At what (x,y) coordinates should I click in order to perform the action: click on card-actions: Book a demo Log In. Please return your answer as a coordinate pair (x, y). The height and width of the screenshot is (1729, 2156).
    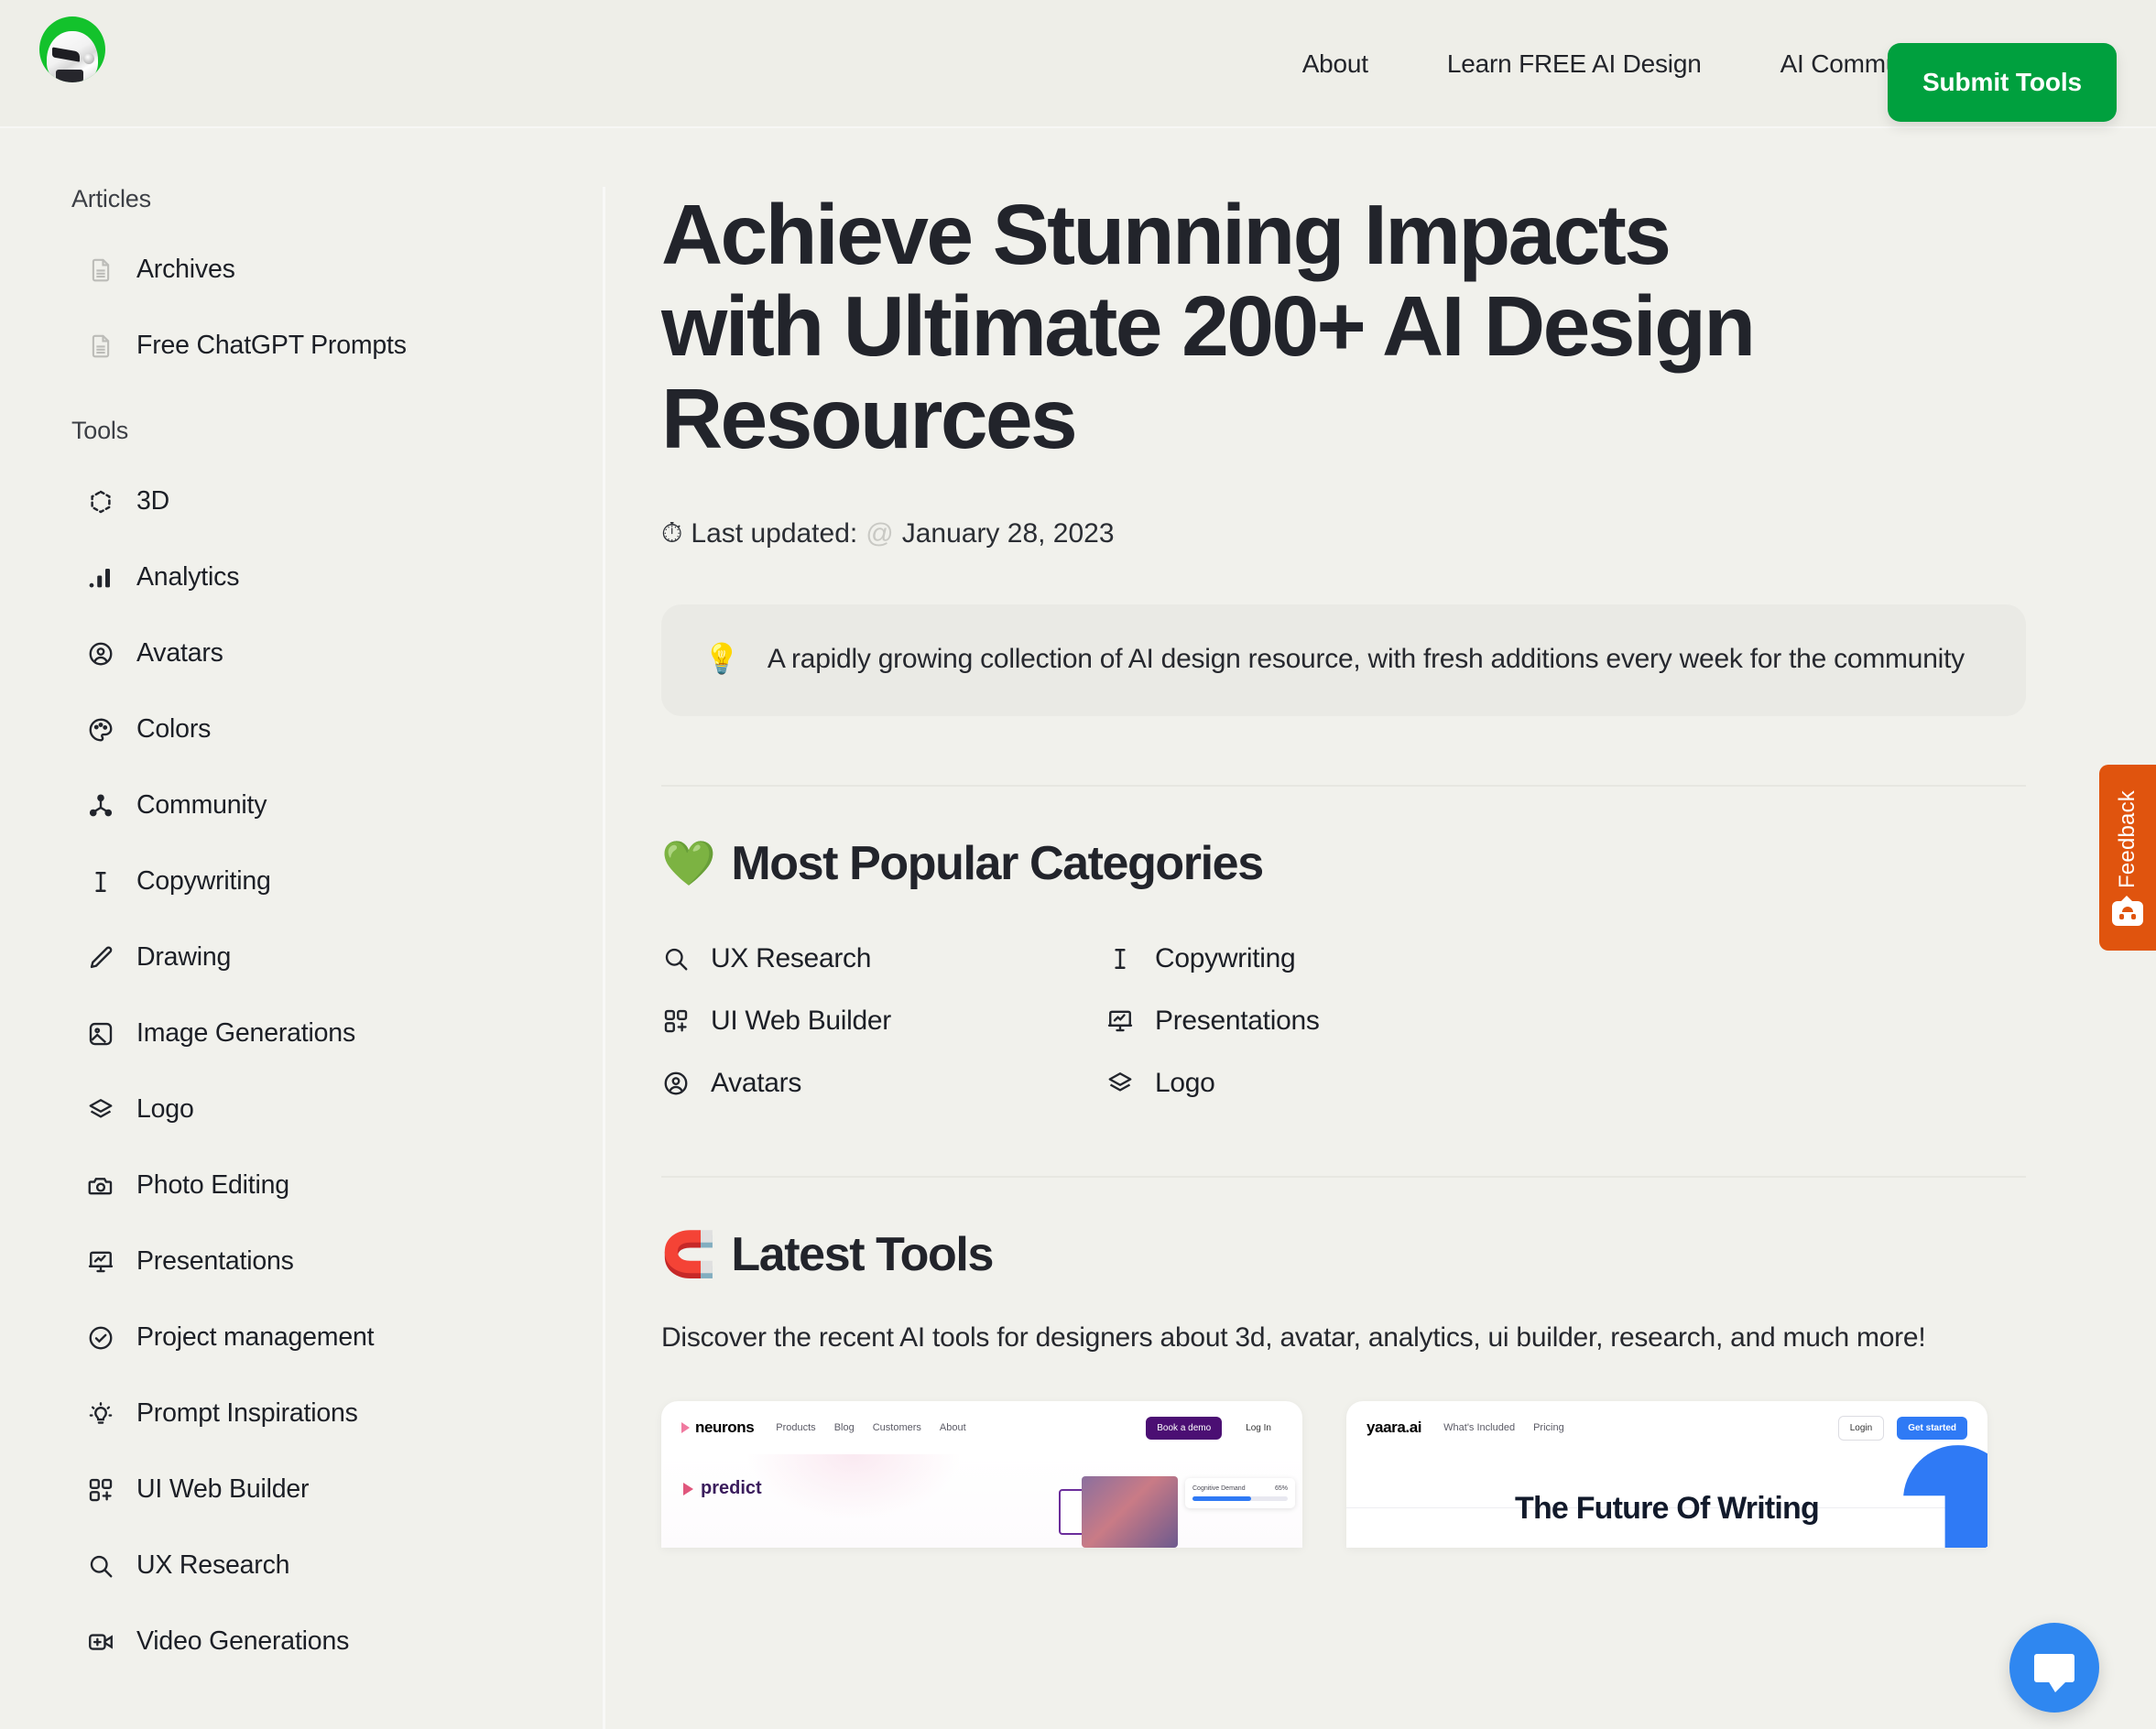
    Looking at the image, I should click on (1214, 1428).